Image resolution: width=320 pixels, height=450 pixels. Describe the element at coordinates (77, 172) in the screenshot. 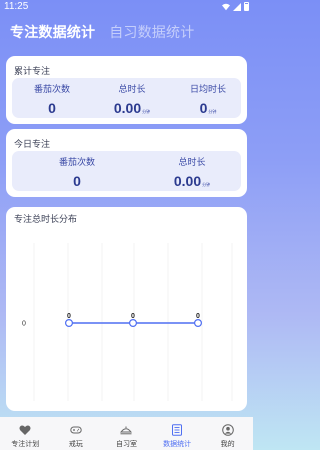

I see `today-count-stat: 番茄次数 0` at that location.